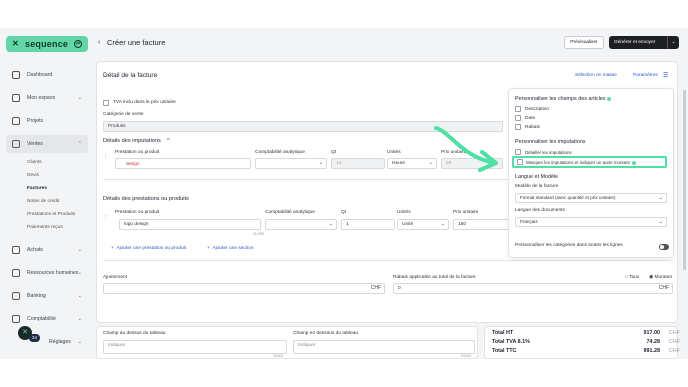 Image resolution: width=688 pixels, height=387 pixels. Describe the element at coordinates (195, 347) in the screenshot. I see `field-above-input: Indiquer` at that location.